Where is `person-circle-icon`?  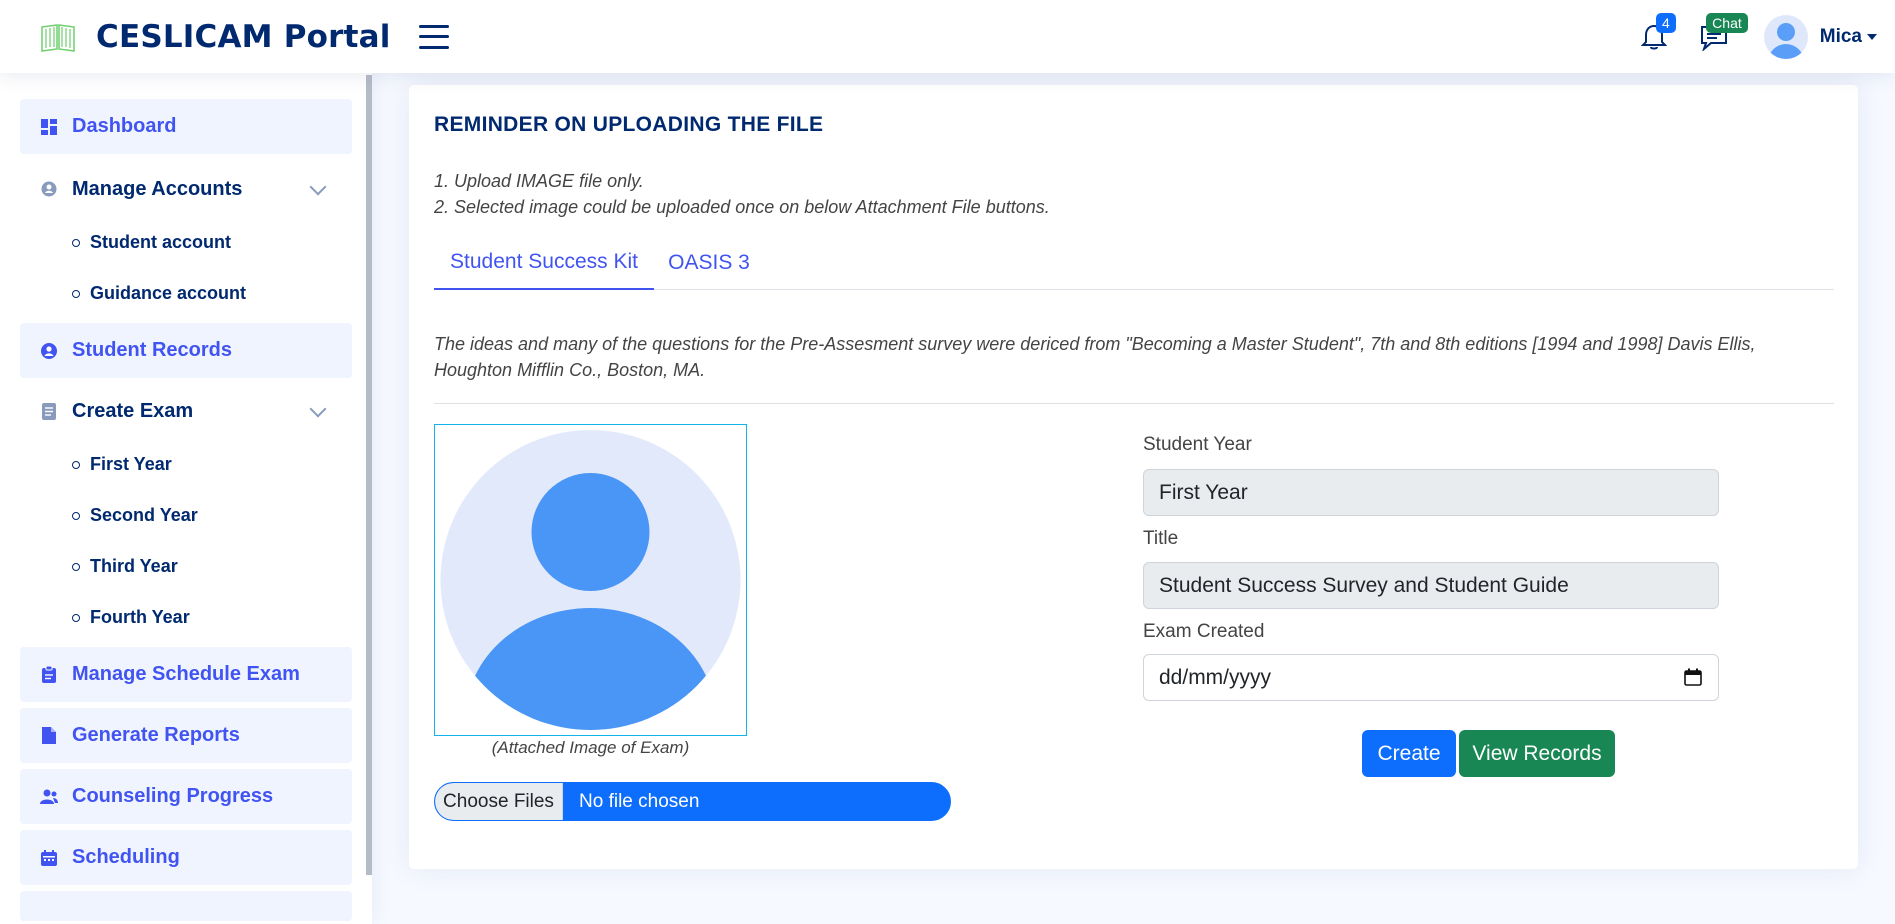
person-circle-icon is located at coordinates (49, 351).